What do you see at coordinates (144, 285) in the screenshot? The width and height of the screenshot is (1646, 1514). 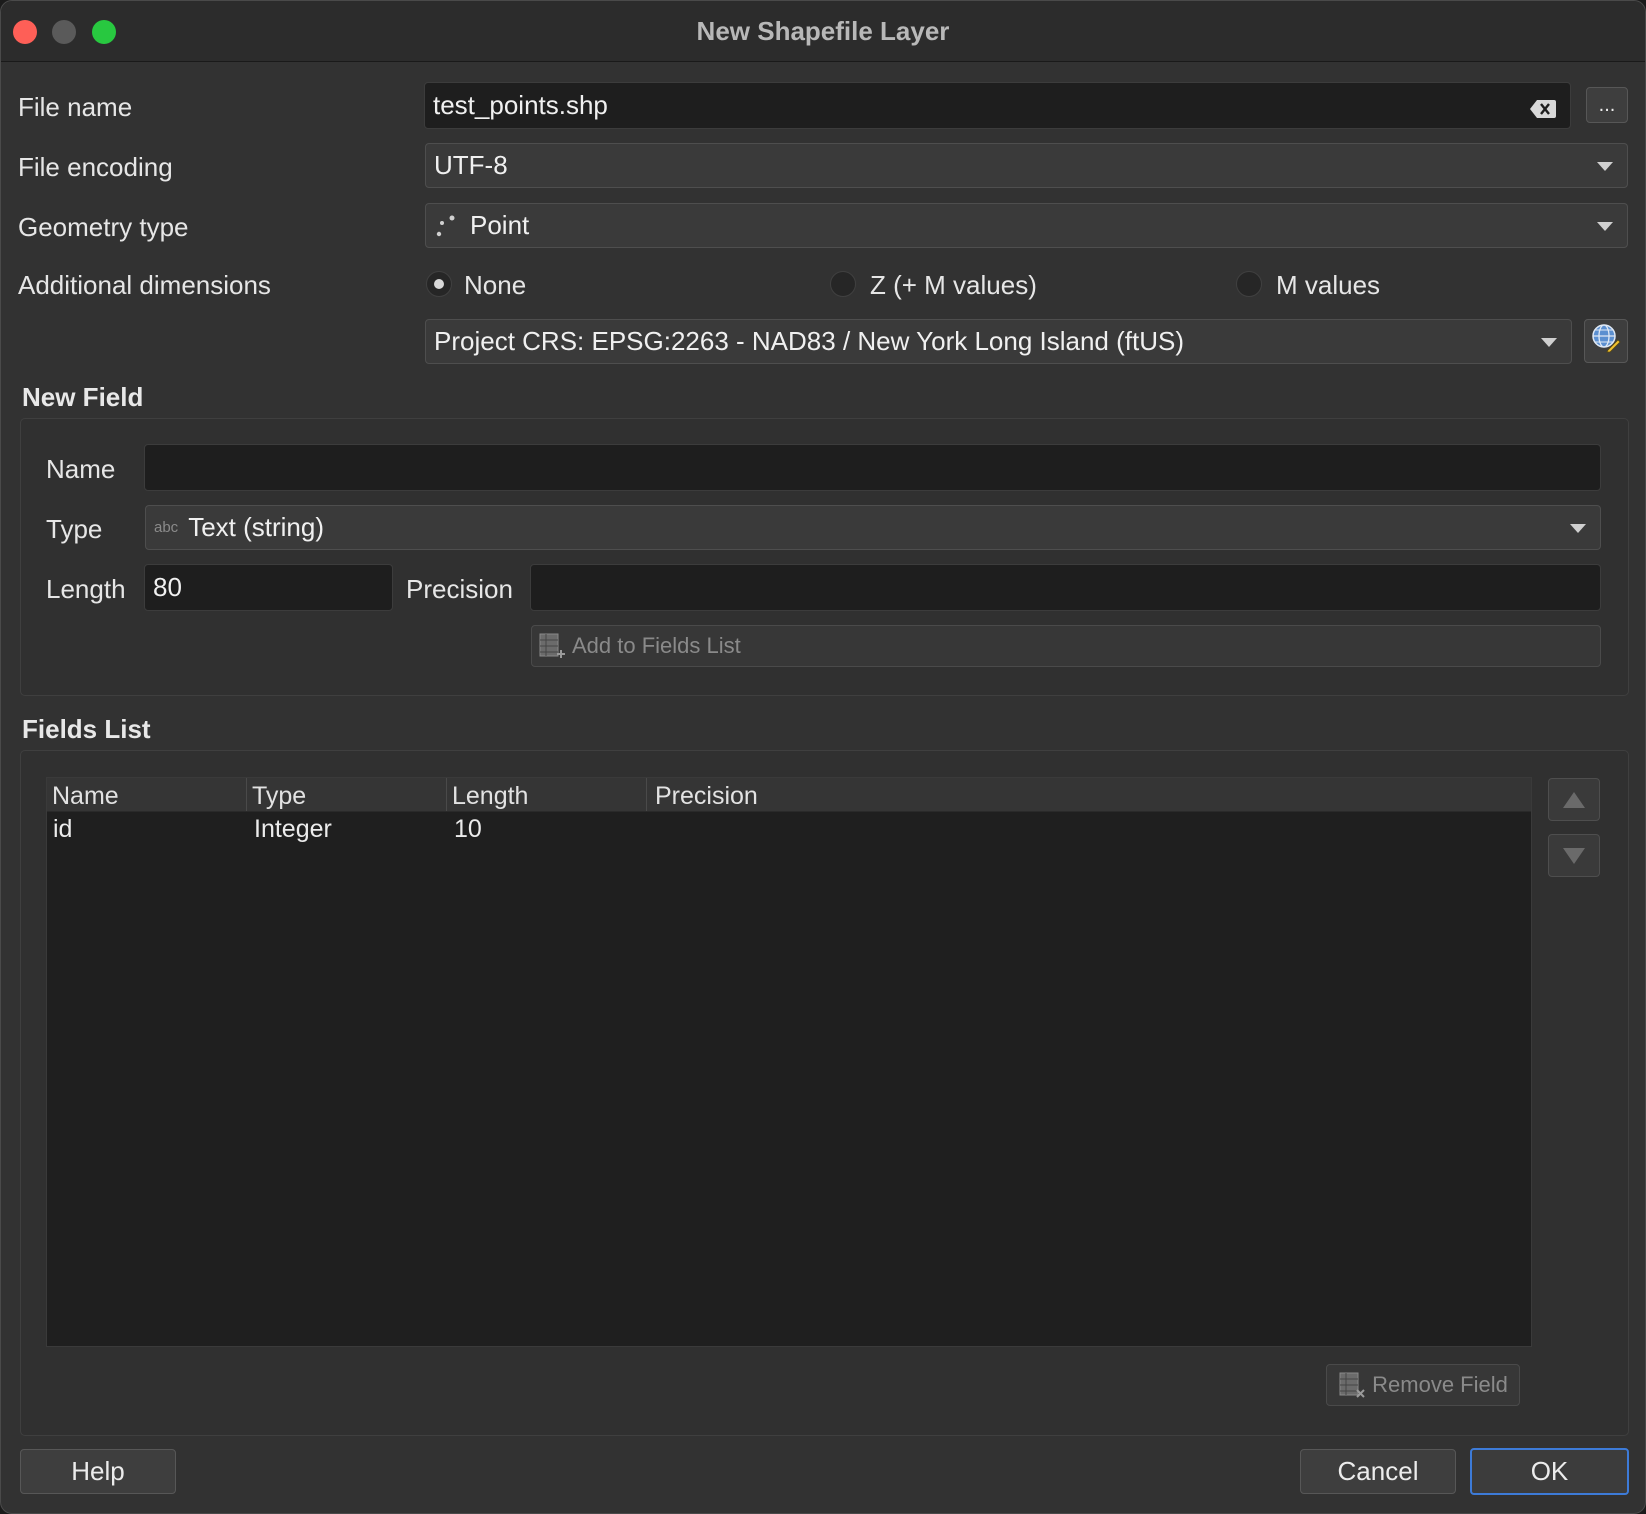 I see `additional-dimensions-label: Additional dimensions` at bounding box center [144, 285].